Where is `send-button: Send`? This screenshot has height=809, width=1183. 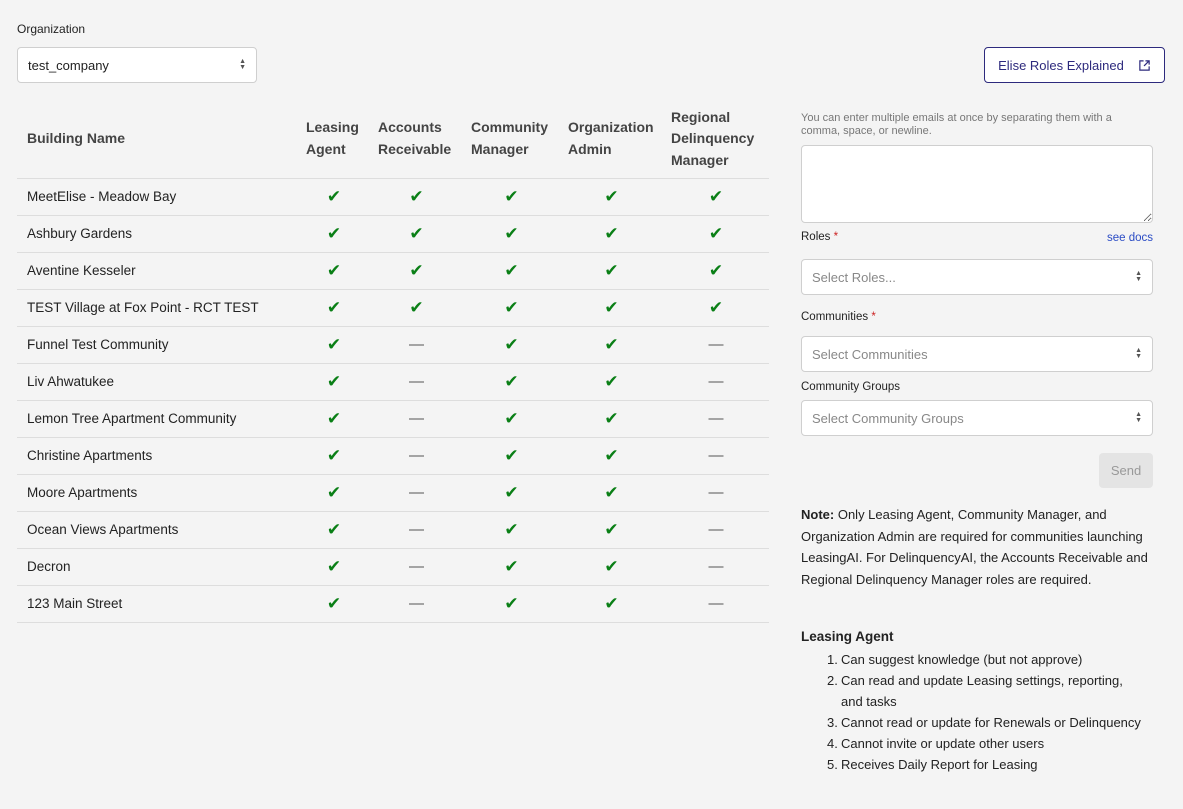
send-button: Send is located at coordinates (1126, 470).